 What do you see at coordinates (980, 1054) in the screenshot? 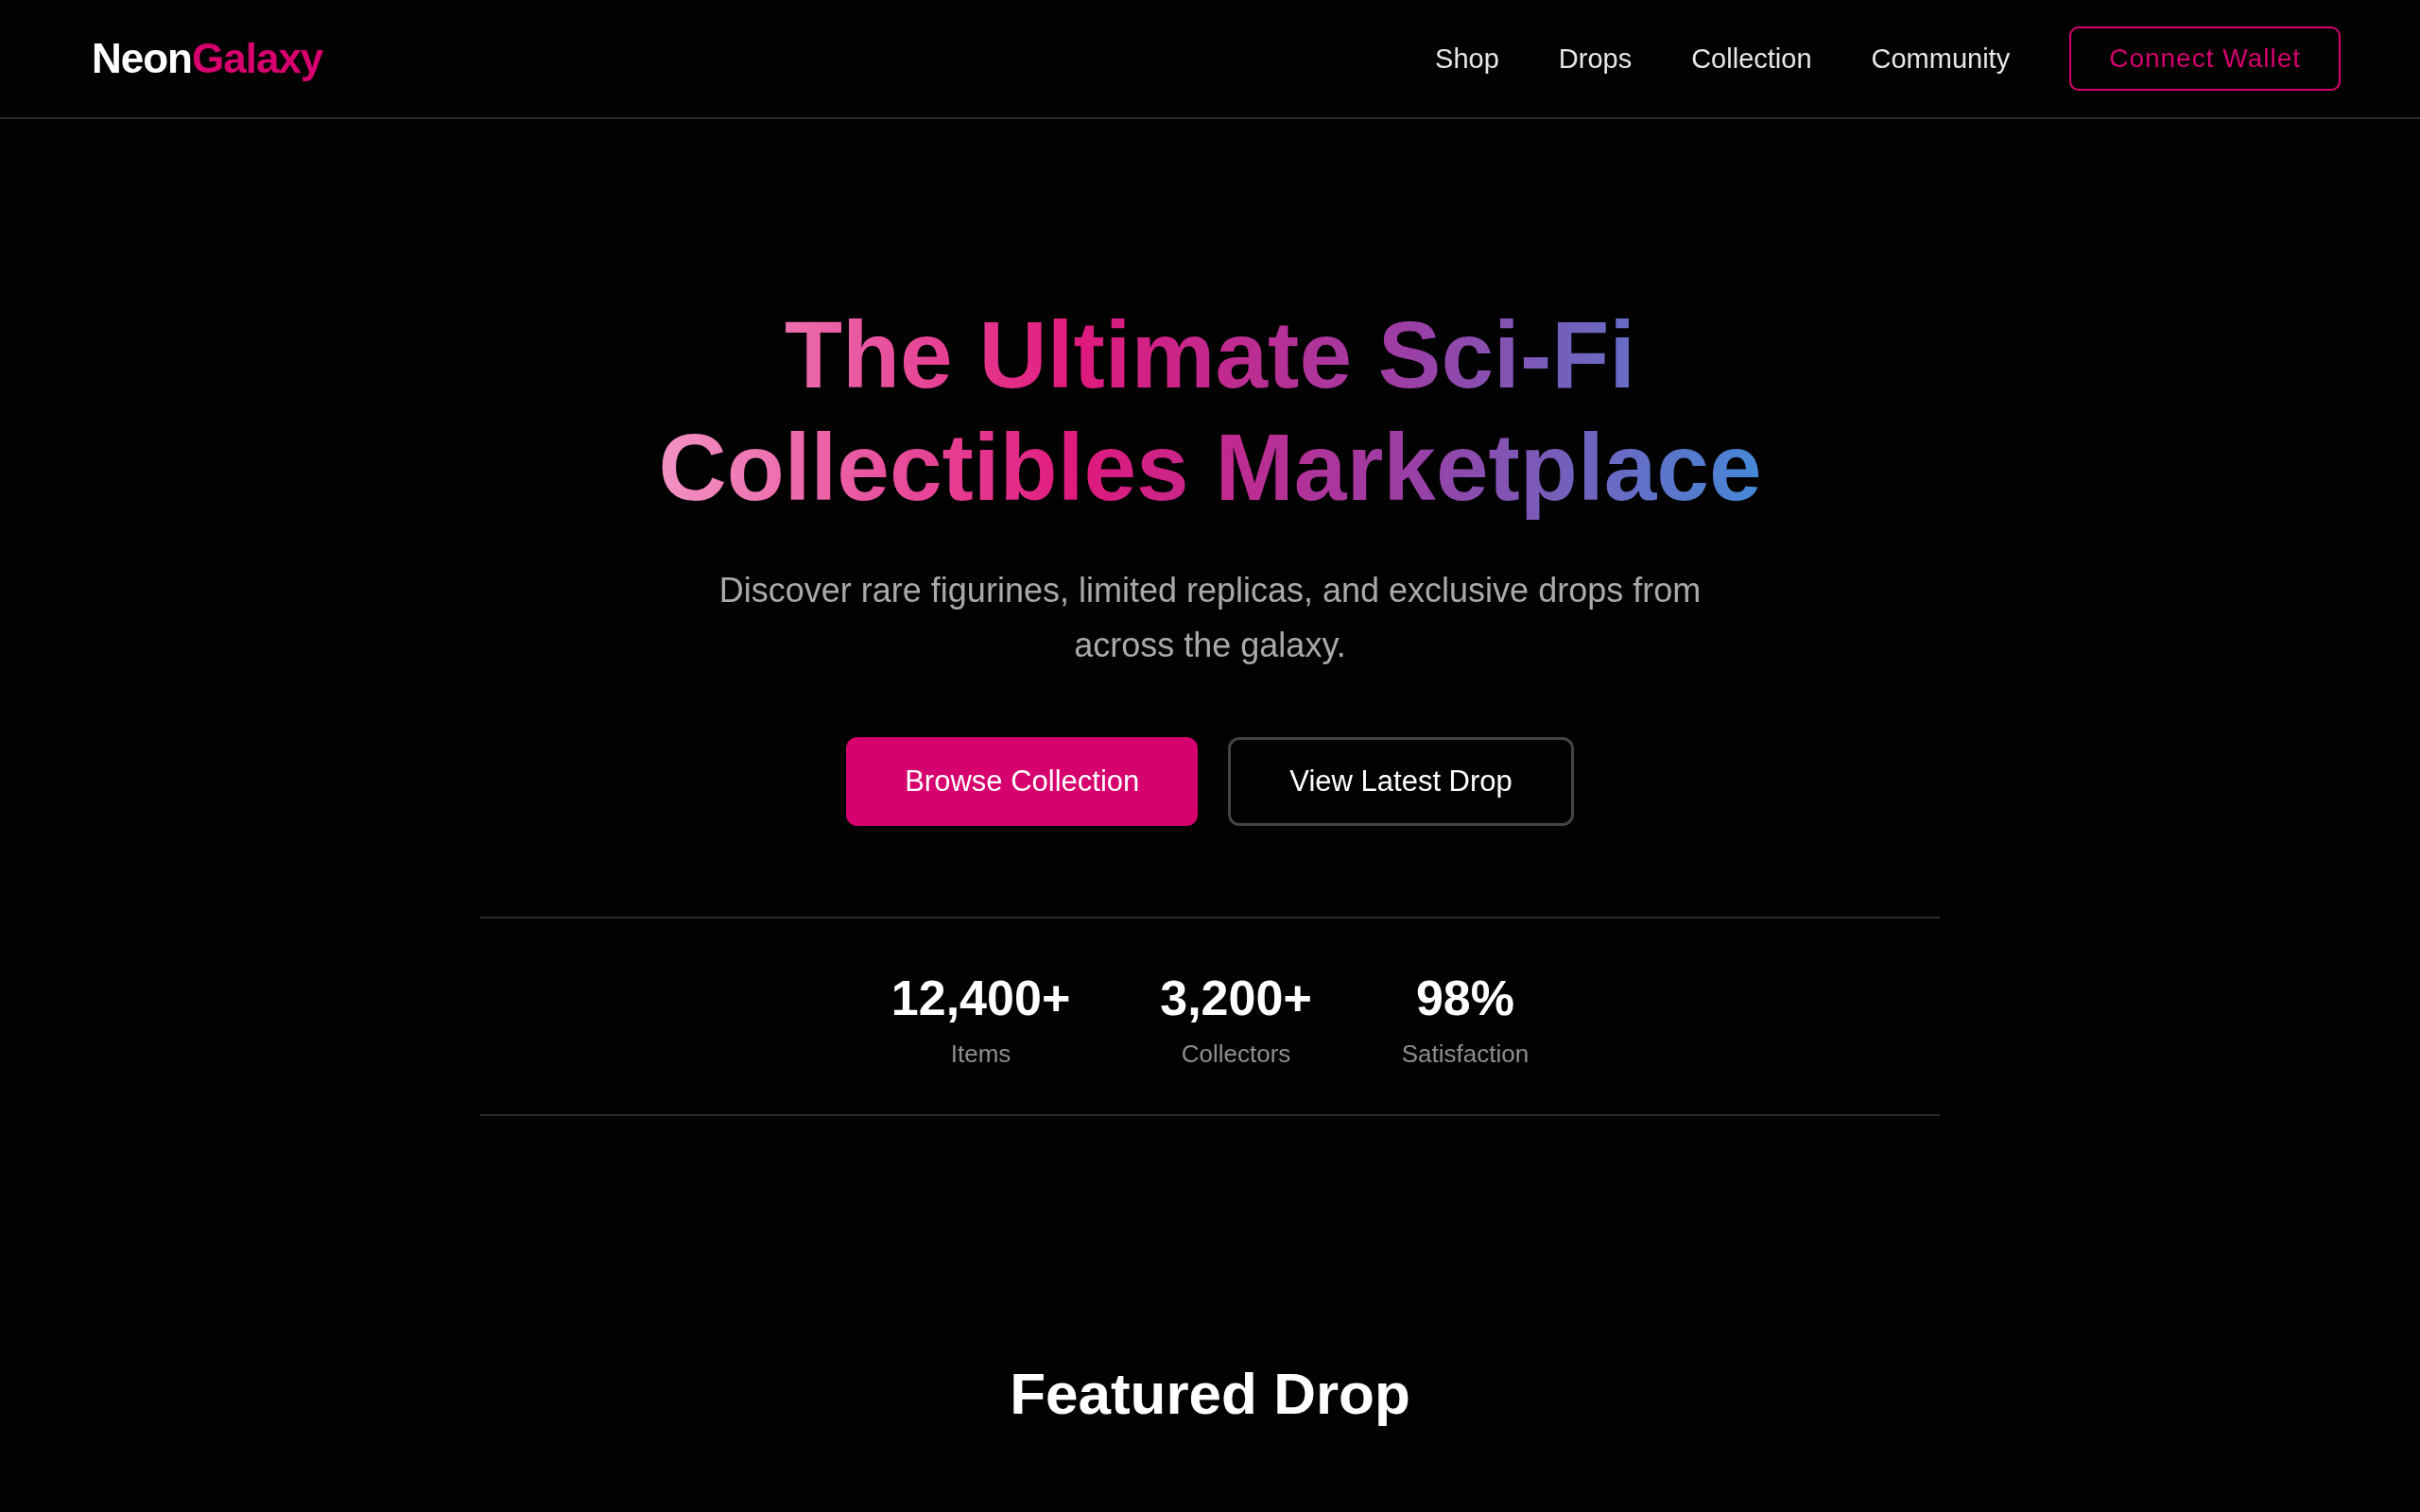
I see `stat-label: Items` at bounding box center [980, 1054].